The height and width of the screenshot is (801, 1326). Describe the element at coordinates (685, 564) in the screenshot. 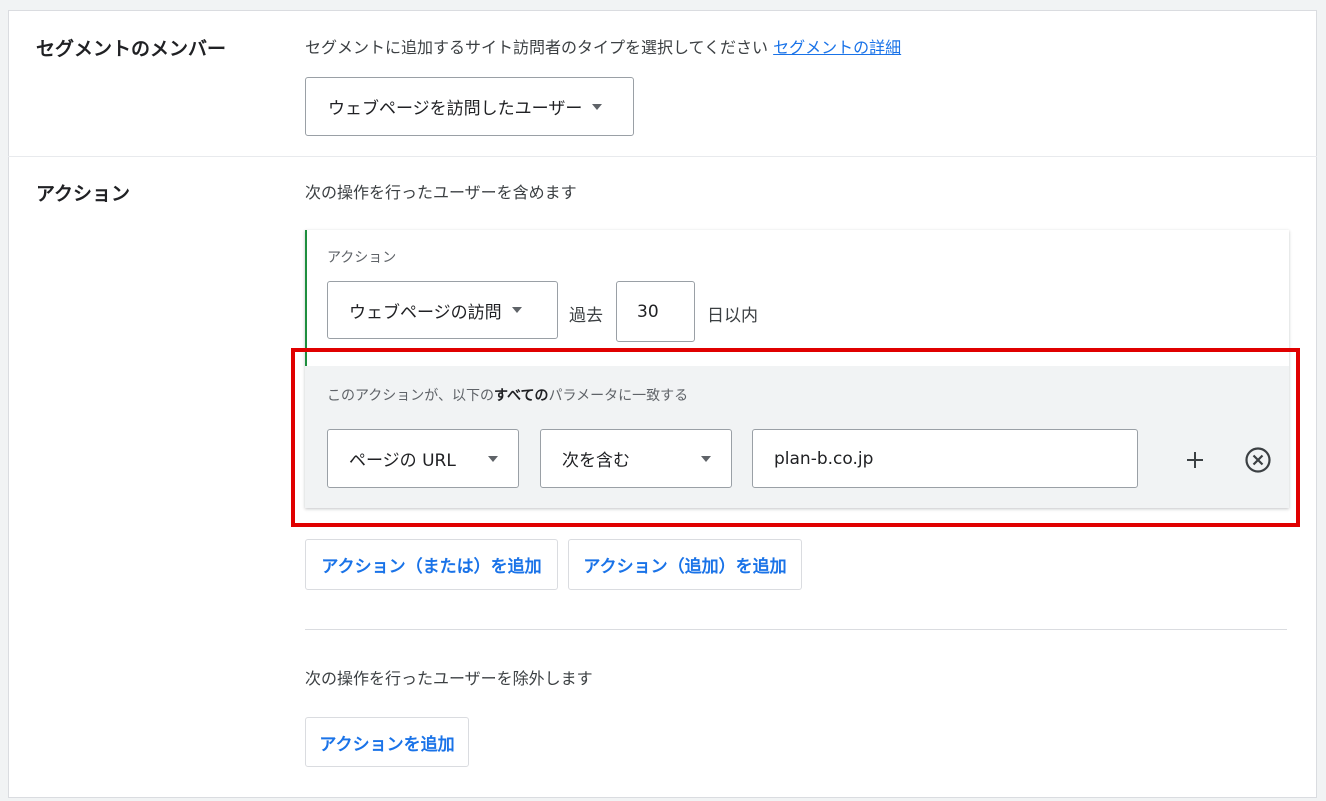

I see `add-action-and-button: アクション（追加）を追加` at that location.